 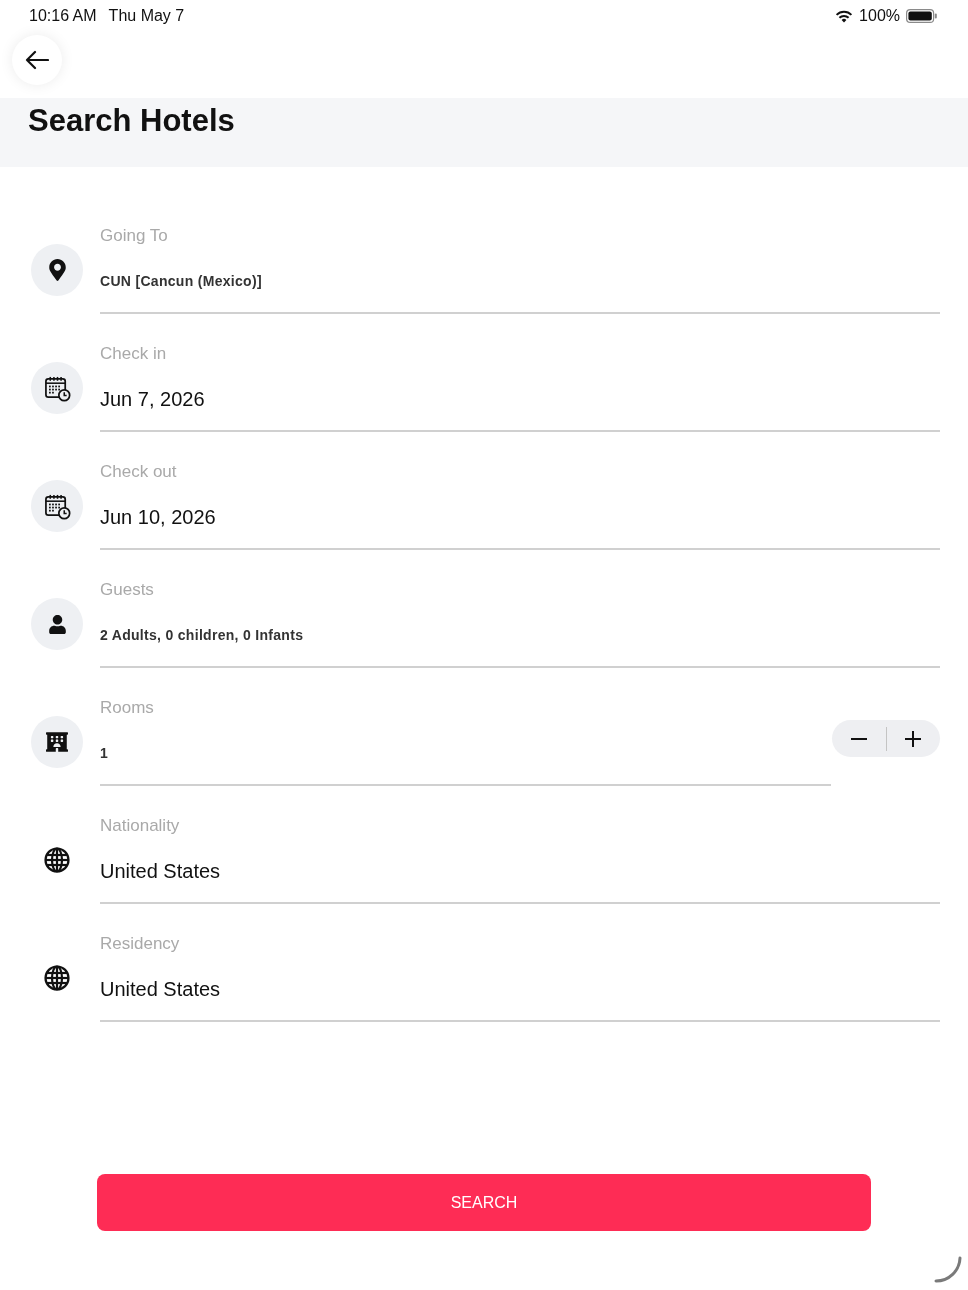 What do you see at coordinates (140, 826) in the screenshot?
I see `field-label: Nationality` at bounding box center [140, 826].